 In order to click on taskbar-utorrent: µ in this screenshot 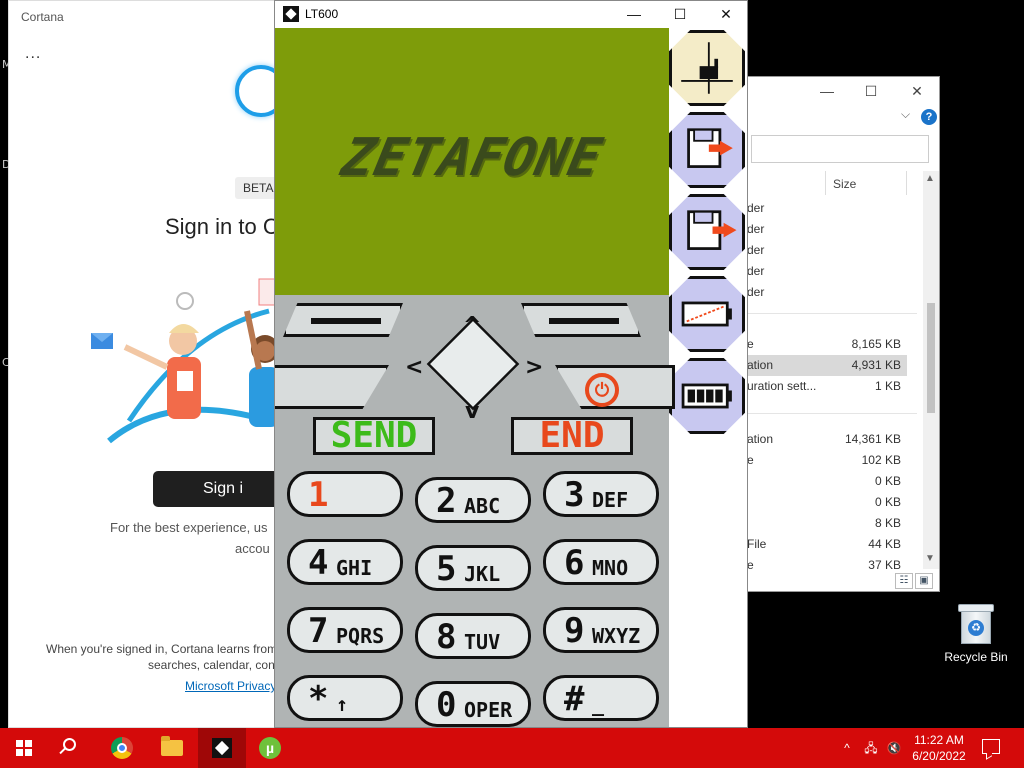, I will do `click(270, 748)`.